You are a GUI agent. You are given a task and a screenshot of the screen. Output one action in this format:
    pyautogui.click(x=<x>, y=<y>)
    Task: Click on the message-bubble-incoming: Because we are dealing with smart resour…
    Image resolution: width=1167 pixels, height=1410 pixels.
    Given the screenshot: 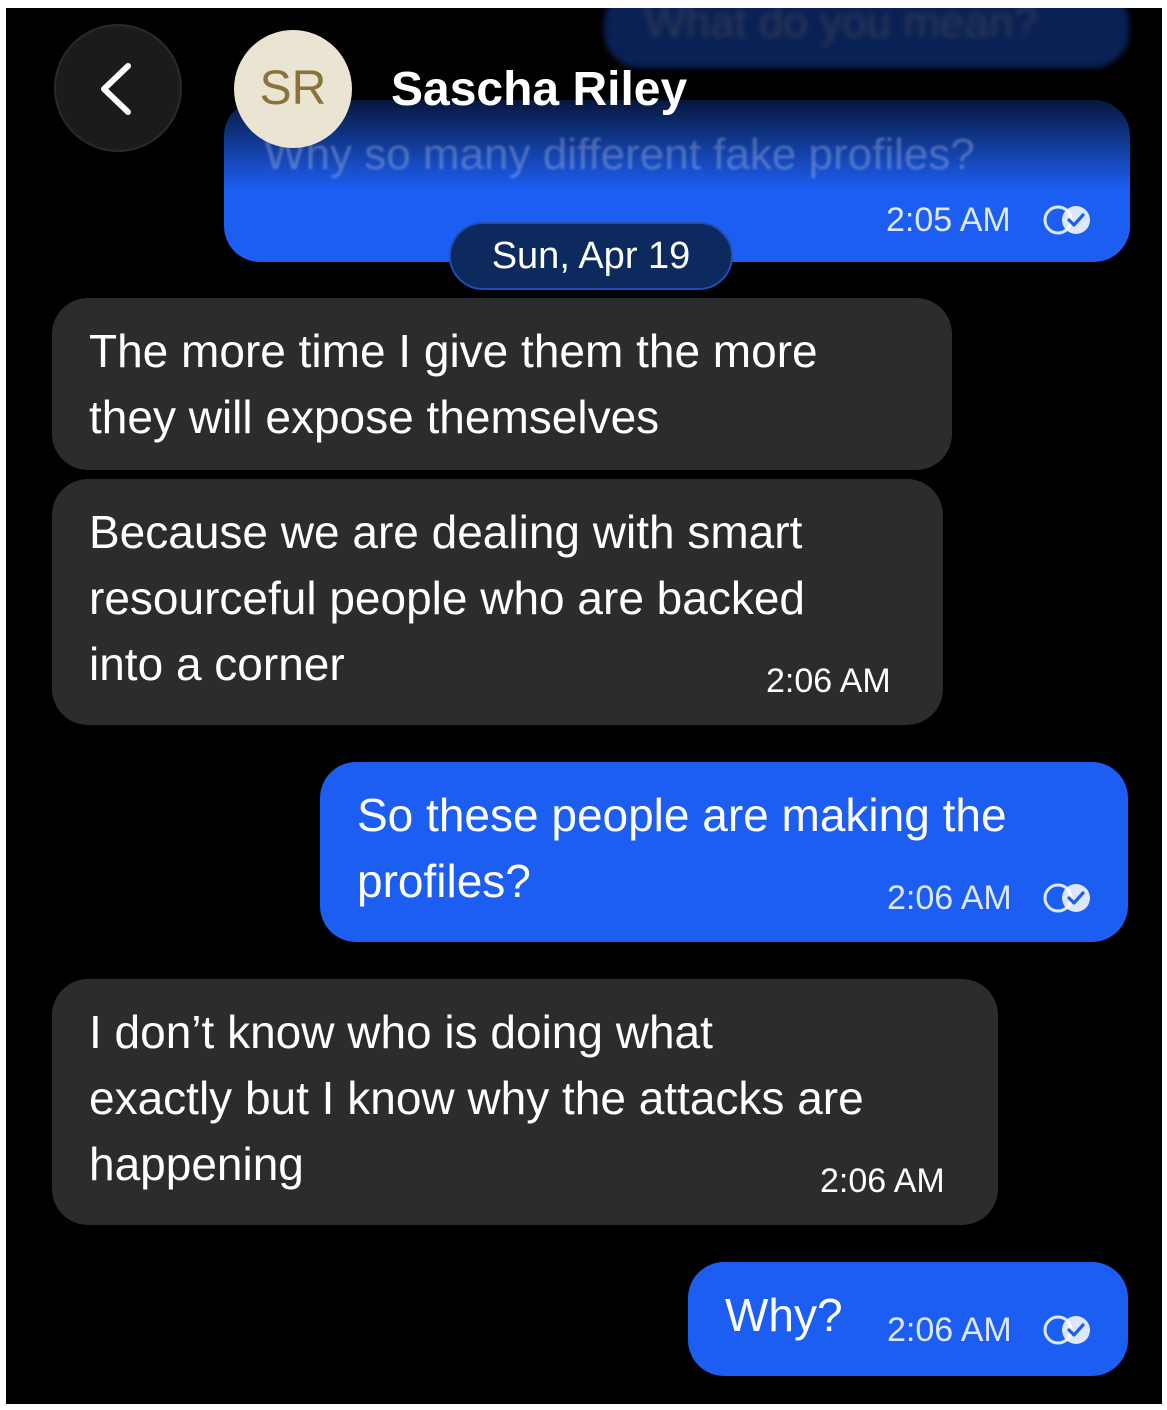 What is the action you would take?
    pyautogui.click(x=497, y=602)
    